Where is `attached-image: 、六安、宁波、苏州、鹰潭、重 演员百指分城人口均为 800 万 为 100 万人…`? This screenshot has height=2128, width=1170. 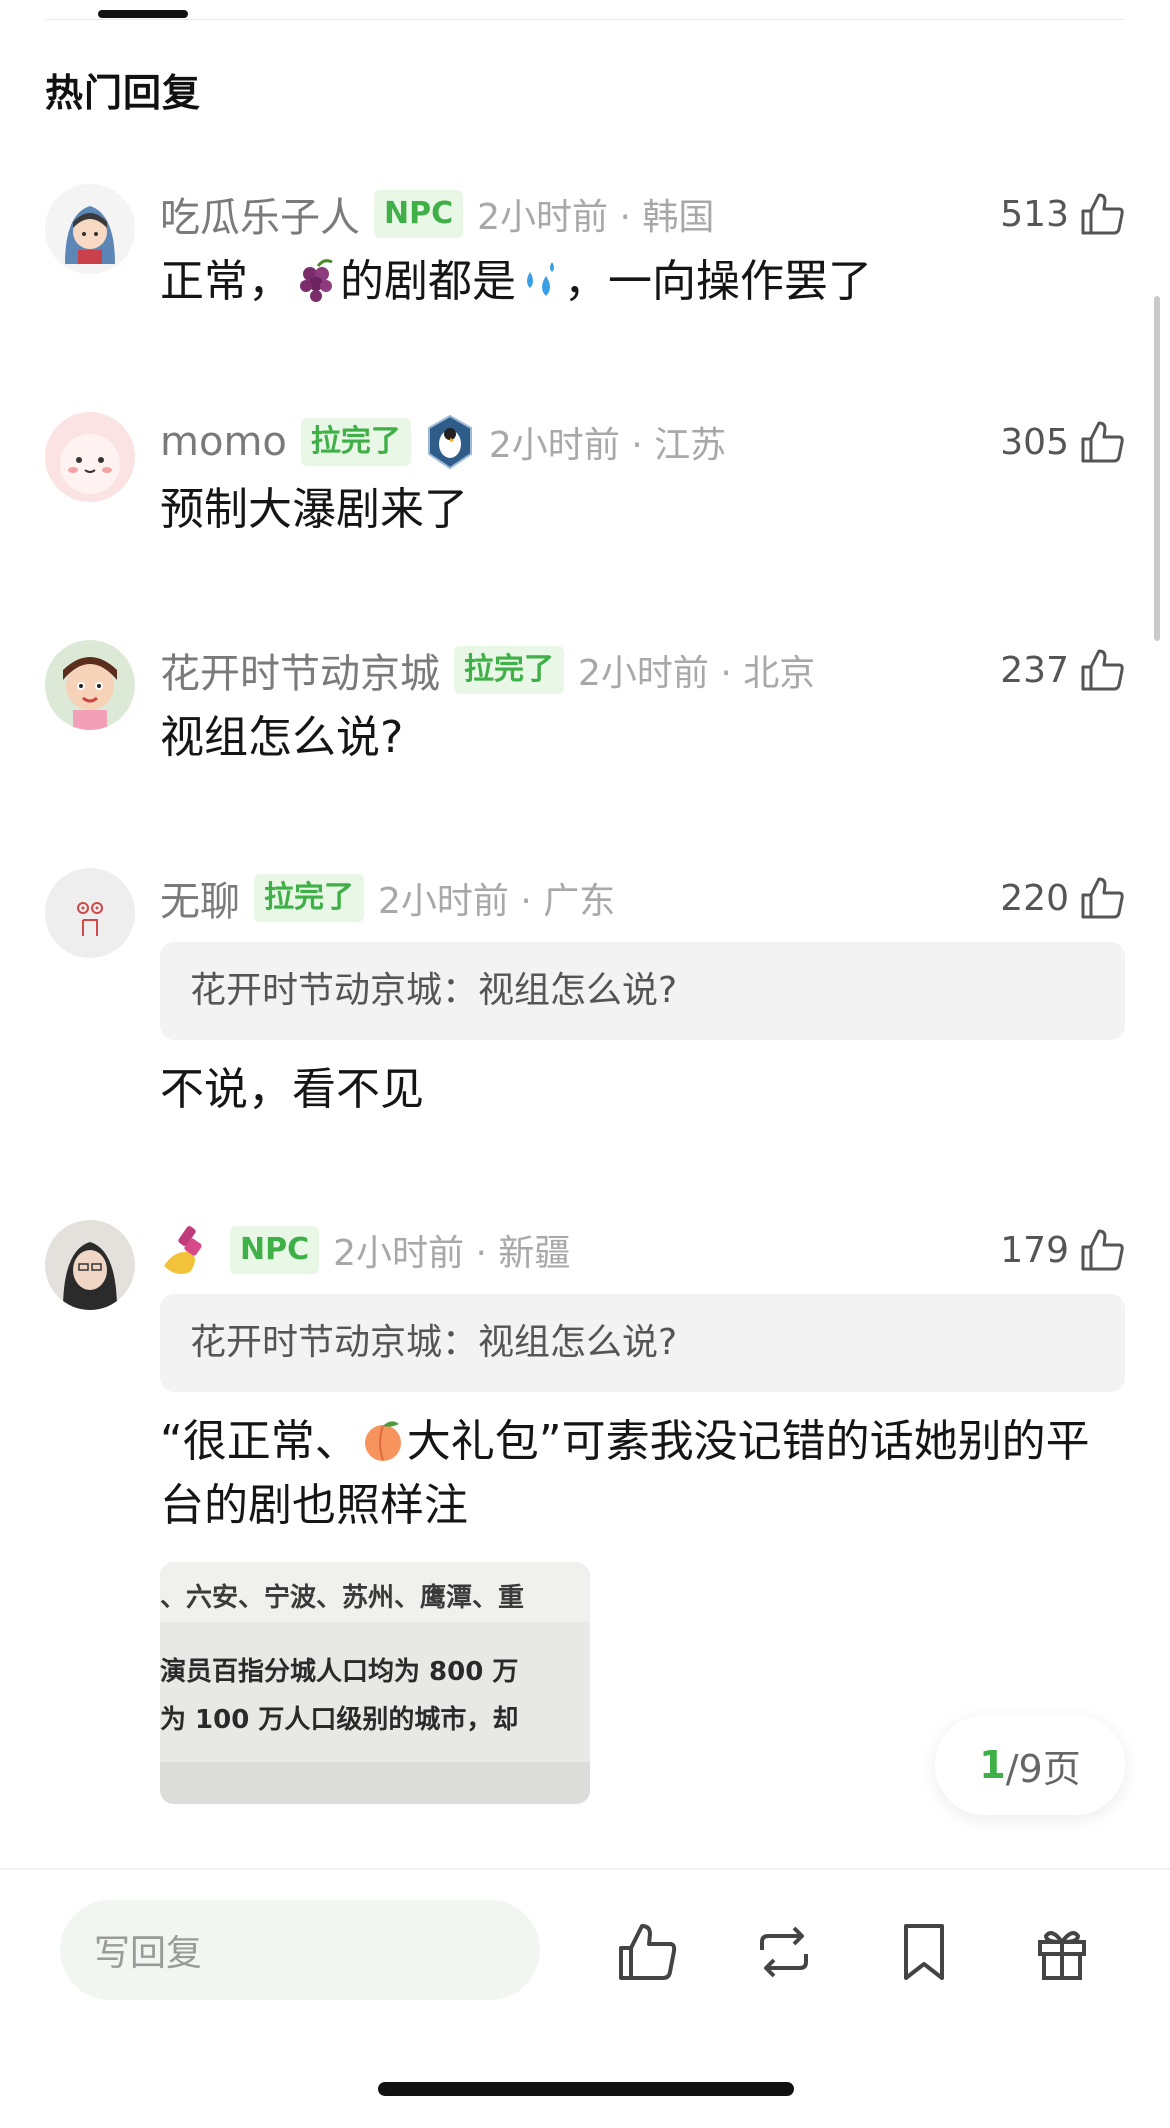 attached-image: 、六安、宁波、苏州、鹰潭、重 演员百指分城人口均为 800 万 为 100 万人… is located at coordinates (375, 1683).